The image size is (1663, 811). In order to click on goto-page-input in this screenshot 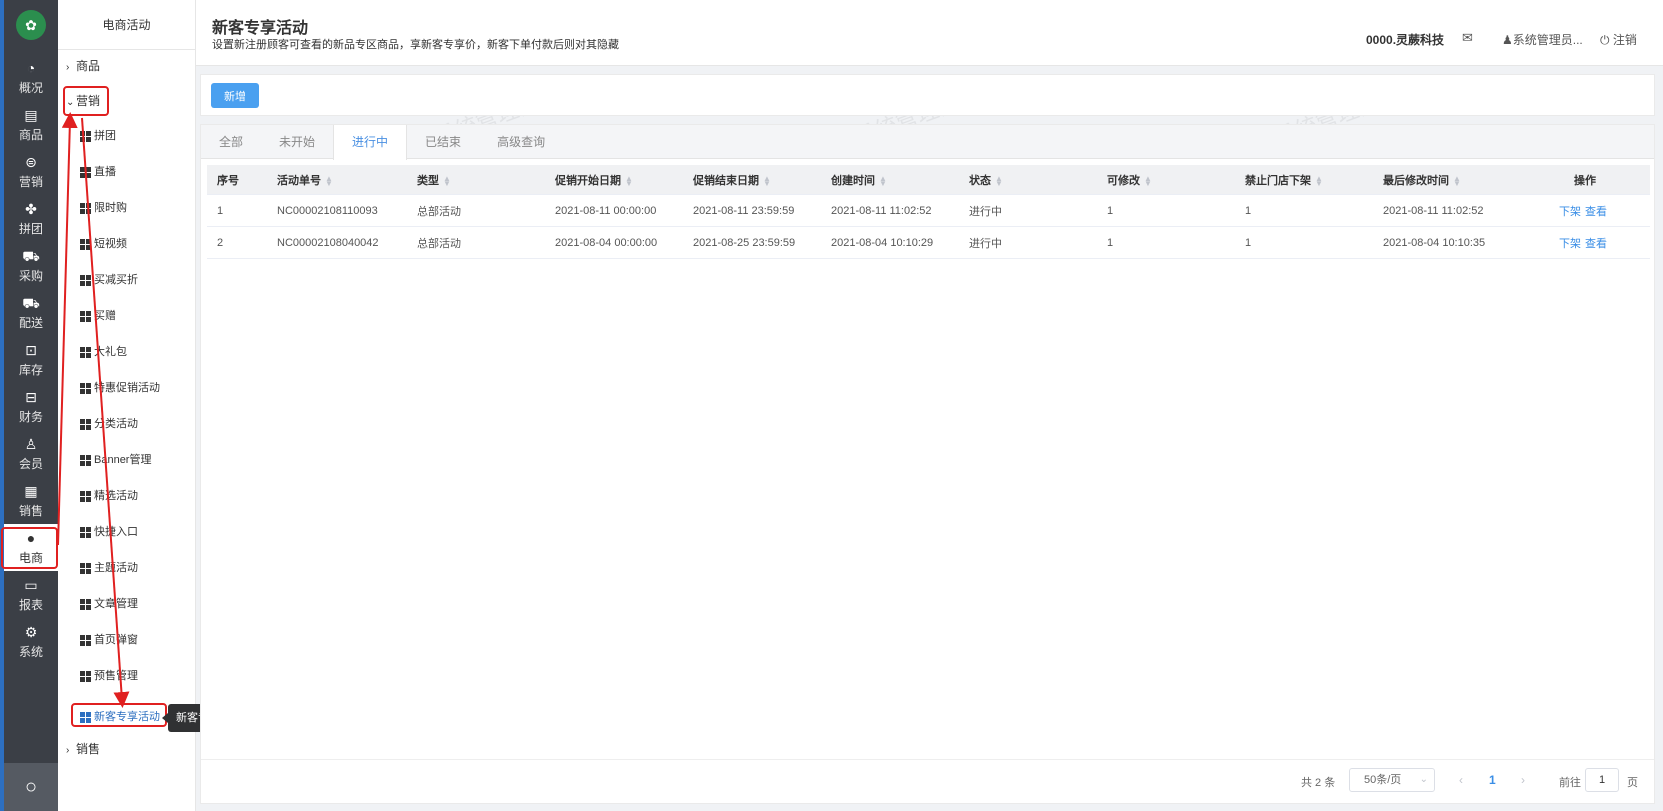, I will do `click(1602, 780)`.